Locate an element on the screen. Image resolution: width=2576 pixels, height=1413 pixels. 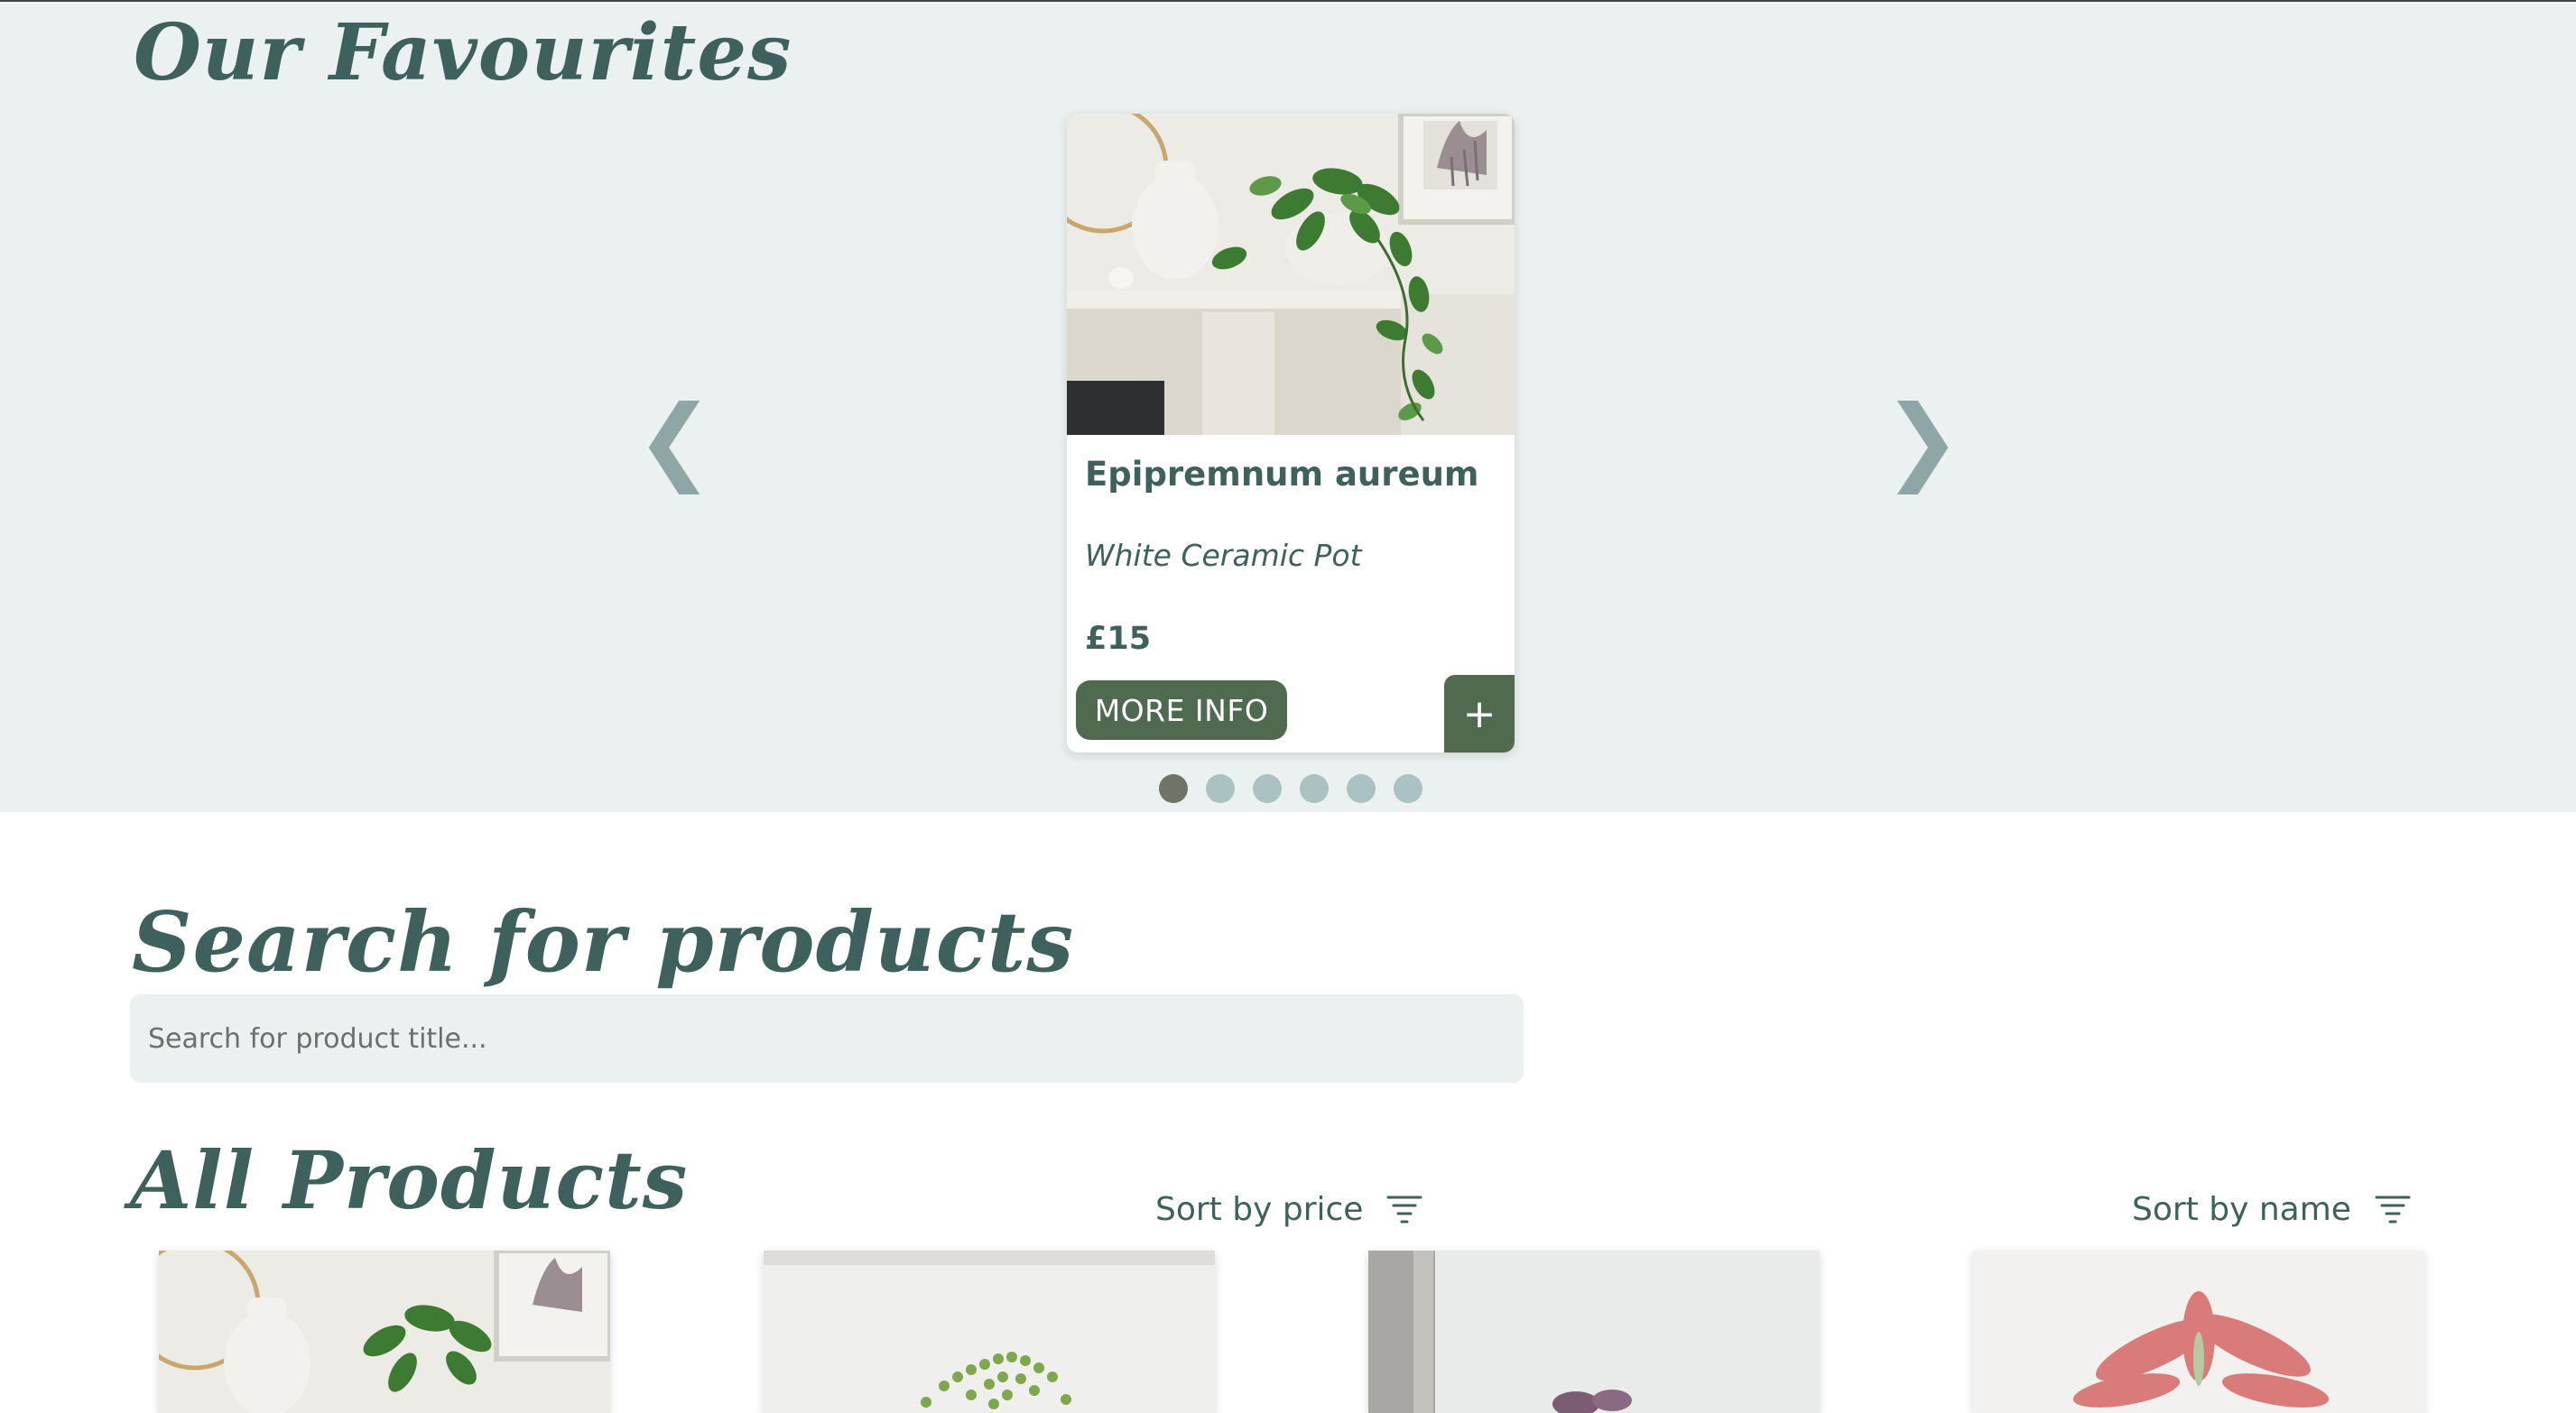
product-photo-fern is located at coordinates (990, 1332).